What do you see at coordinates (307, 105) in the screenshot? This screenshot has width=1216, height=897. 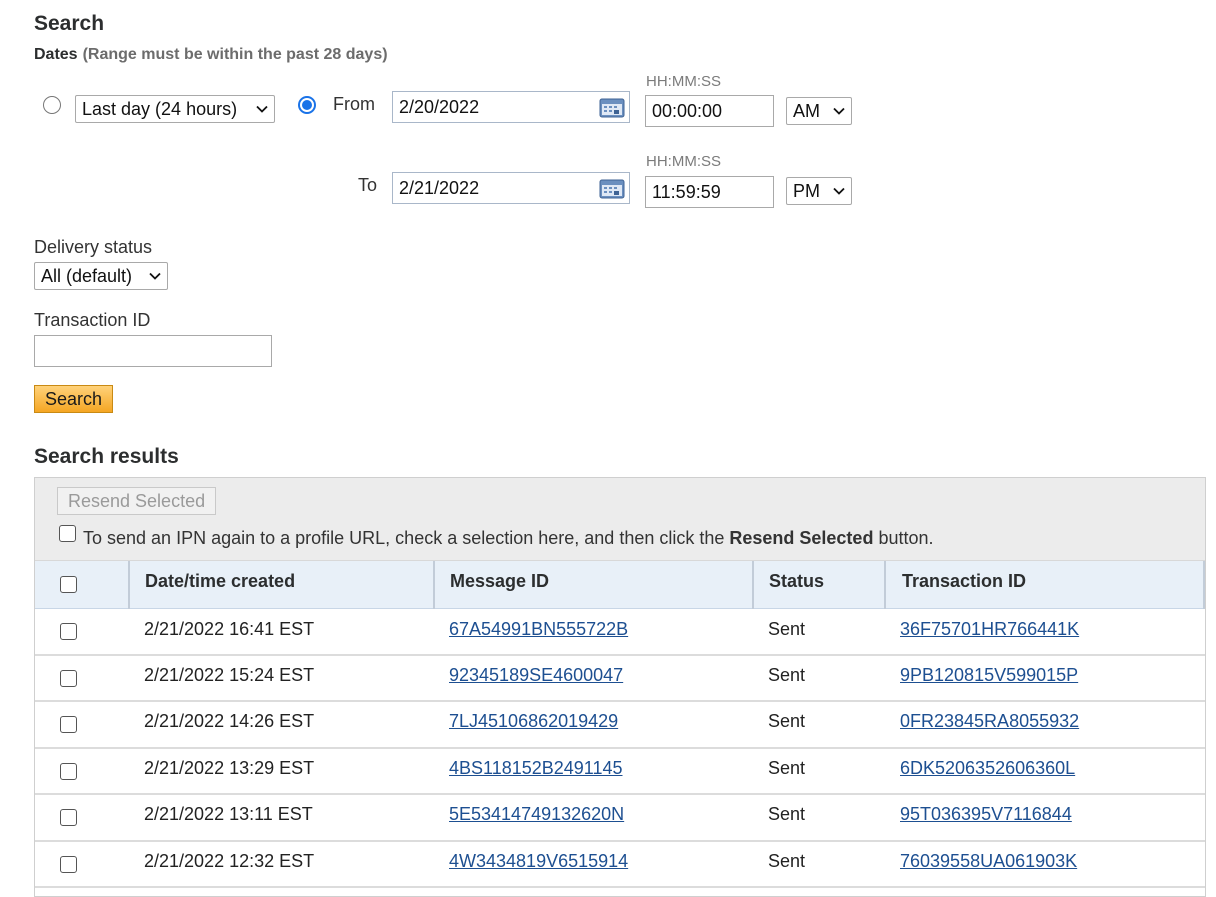 I see `range-radio-custom` at bounding box center [307, 105].